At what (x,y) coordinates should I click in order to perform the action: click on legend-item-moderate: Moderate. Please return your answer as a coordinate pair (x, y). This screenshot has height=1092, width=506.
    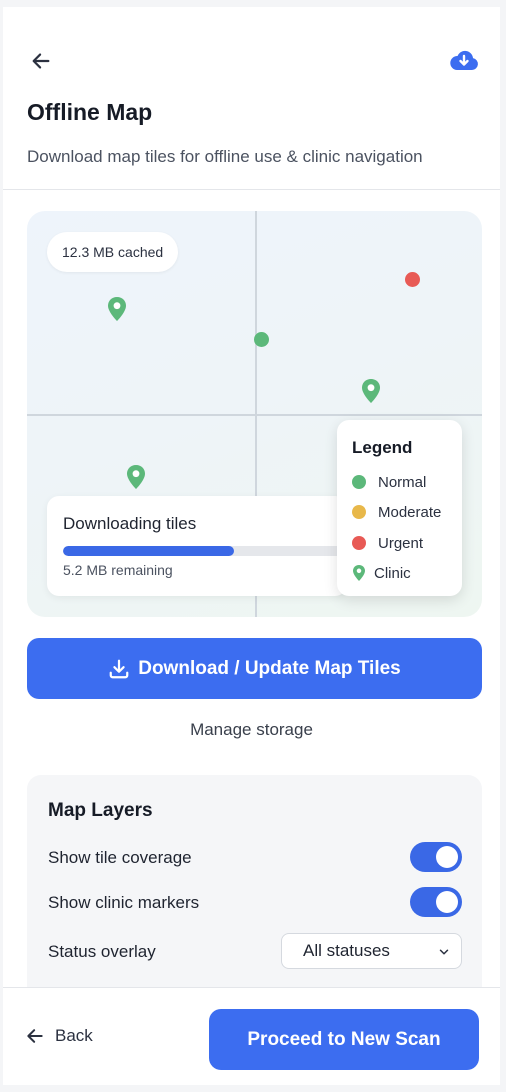
    Looking at the image, I should click on (396, 512).